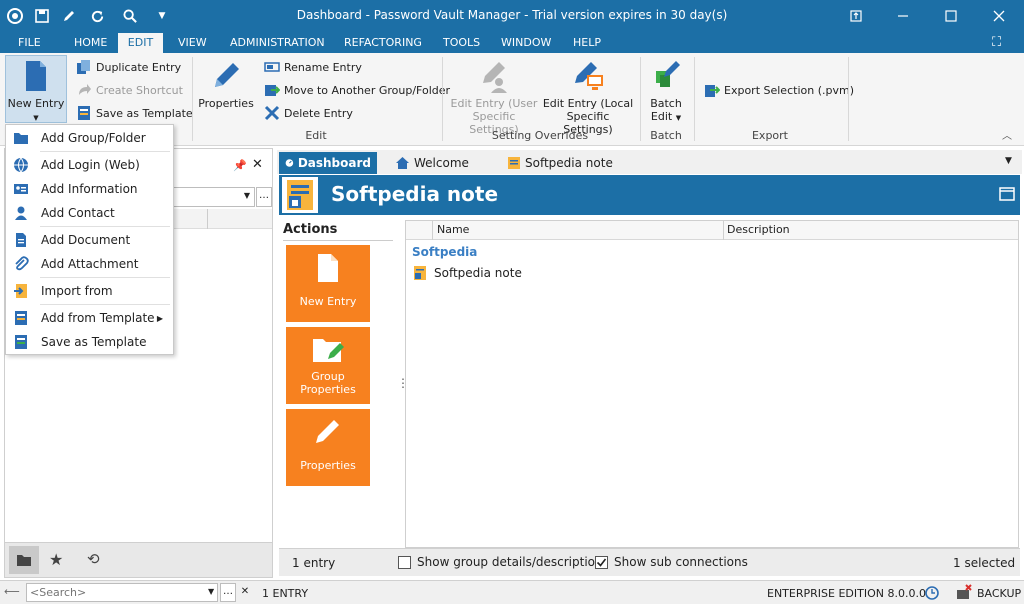 The width and height of the screenshot is (1024, 604). What do you see at coordinates (1007, 134) in the screenshot?
I see `collapse-ribbon-icon: ︿` at bounding box center [1007, 134].